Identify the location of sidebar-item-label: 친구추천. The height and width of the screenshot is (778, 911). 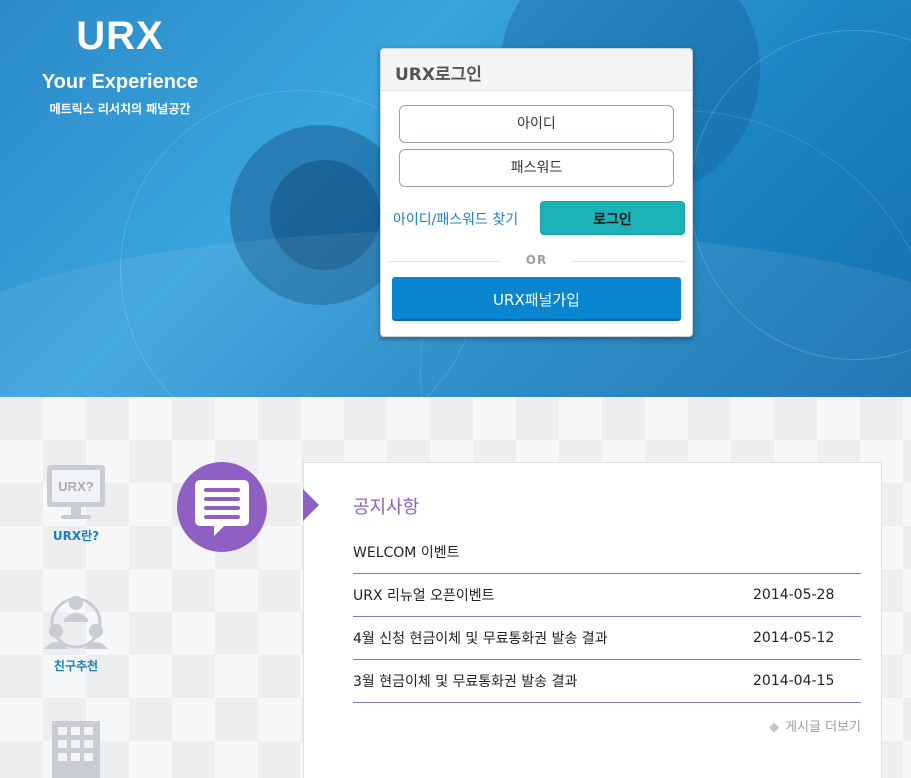
(76, 666).